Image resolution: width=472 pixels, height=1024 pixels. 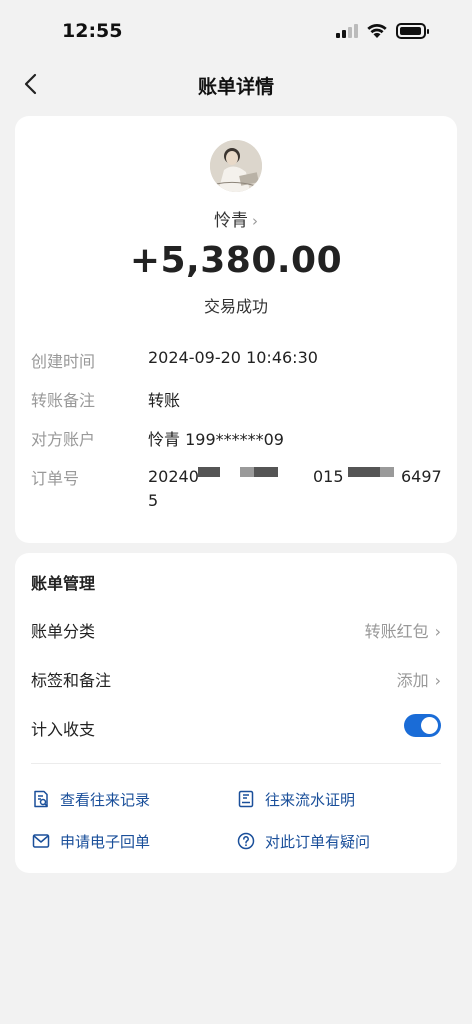 I want to click on detail-label: 创建时间, so click(x=63, y=361).